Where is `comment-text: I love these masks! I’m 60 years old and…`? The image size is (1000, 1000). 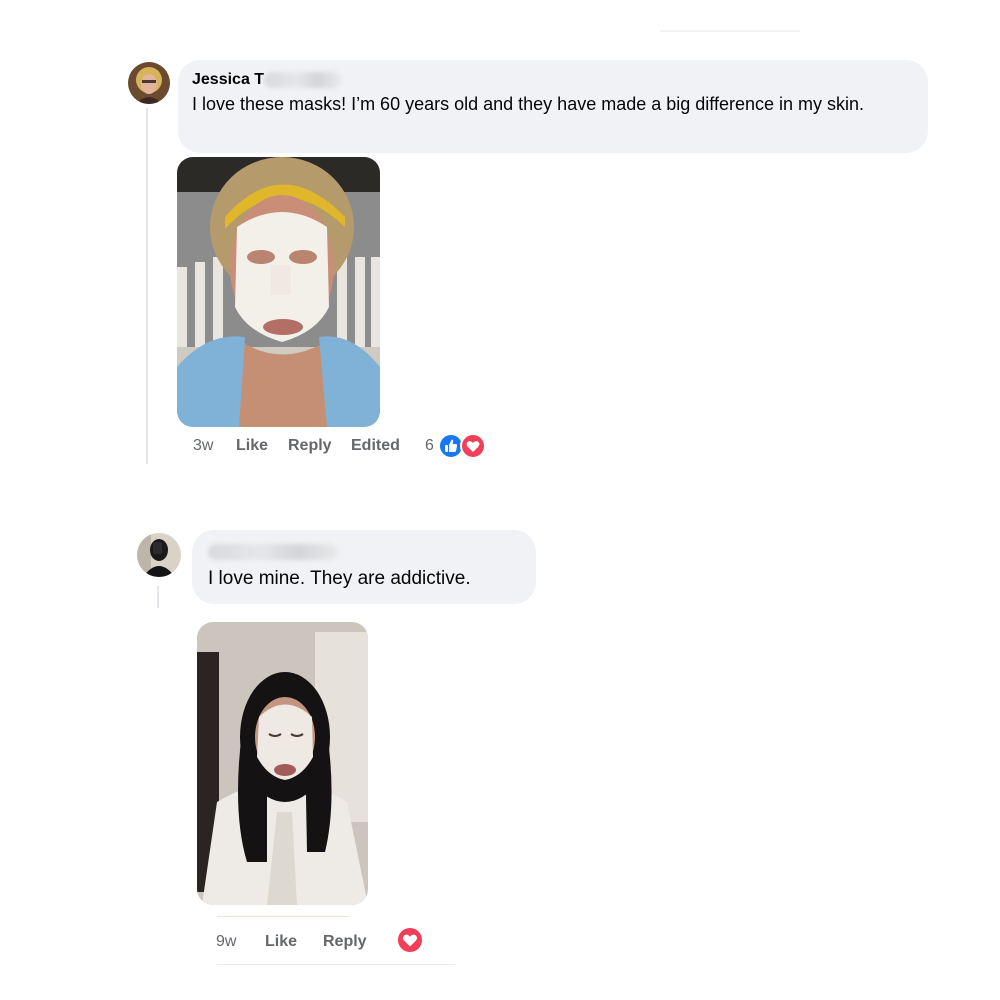 comment-text: I love these masks! I’m 60 years old and… is located at coordinates (528, 104).